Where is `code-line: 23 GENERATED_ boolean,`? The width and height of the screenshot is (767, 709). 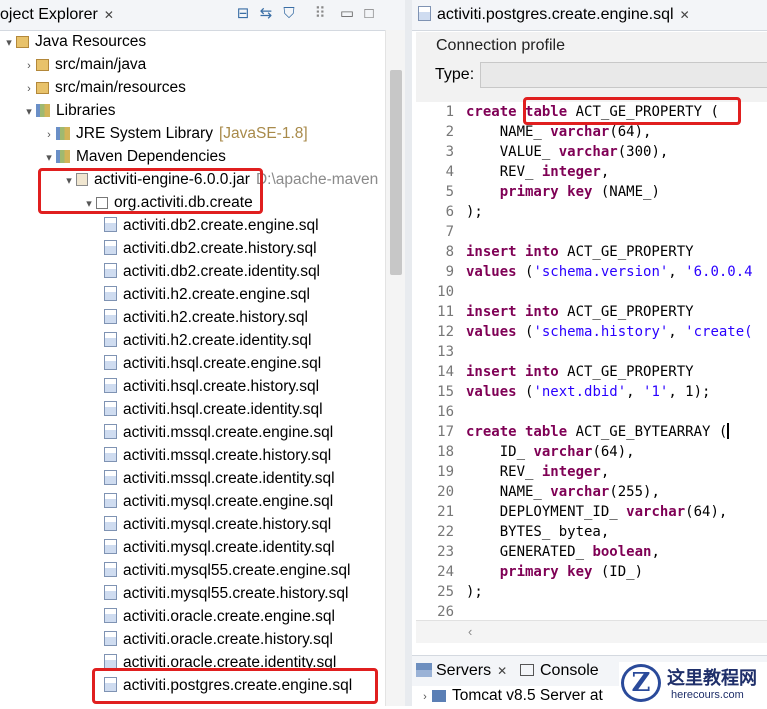
code-line: 23 GENERATED_ boolean, is located at coordinates (538, 552).